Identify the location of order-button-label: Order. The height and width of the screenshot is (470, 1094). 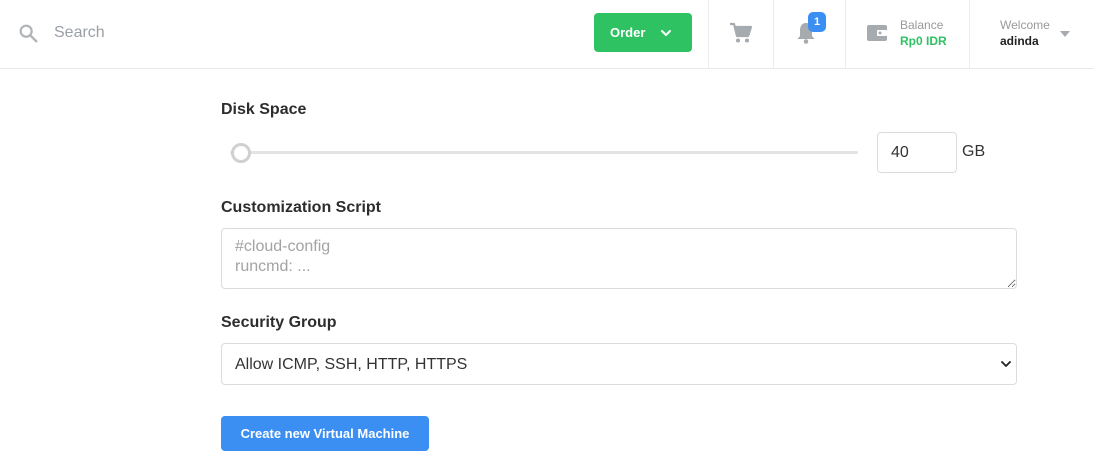
(628, 32).